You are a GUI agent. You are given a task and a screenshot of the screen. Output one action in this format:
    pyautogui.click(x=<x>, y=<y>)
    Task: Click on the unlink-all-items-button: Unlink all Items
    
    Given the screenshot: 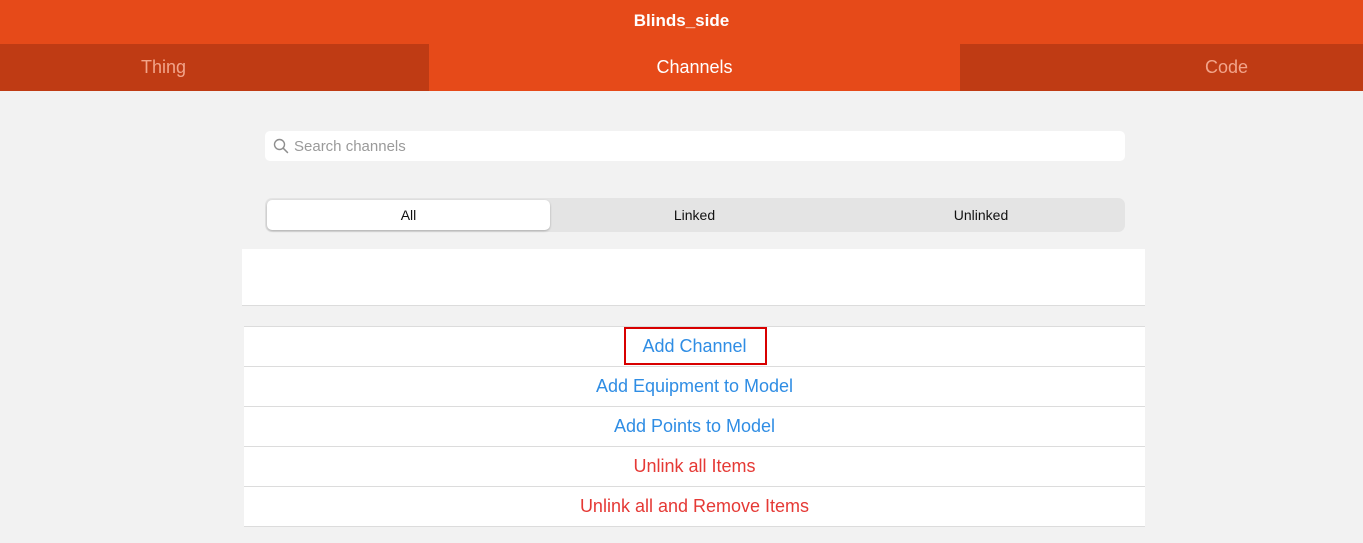 What is the action you would take?
    pyautogui.click(x=694, y=467)
    